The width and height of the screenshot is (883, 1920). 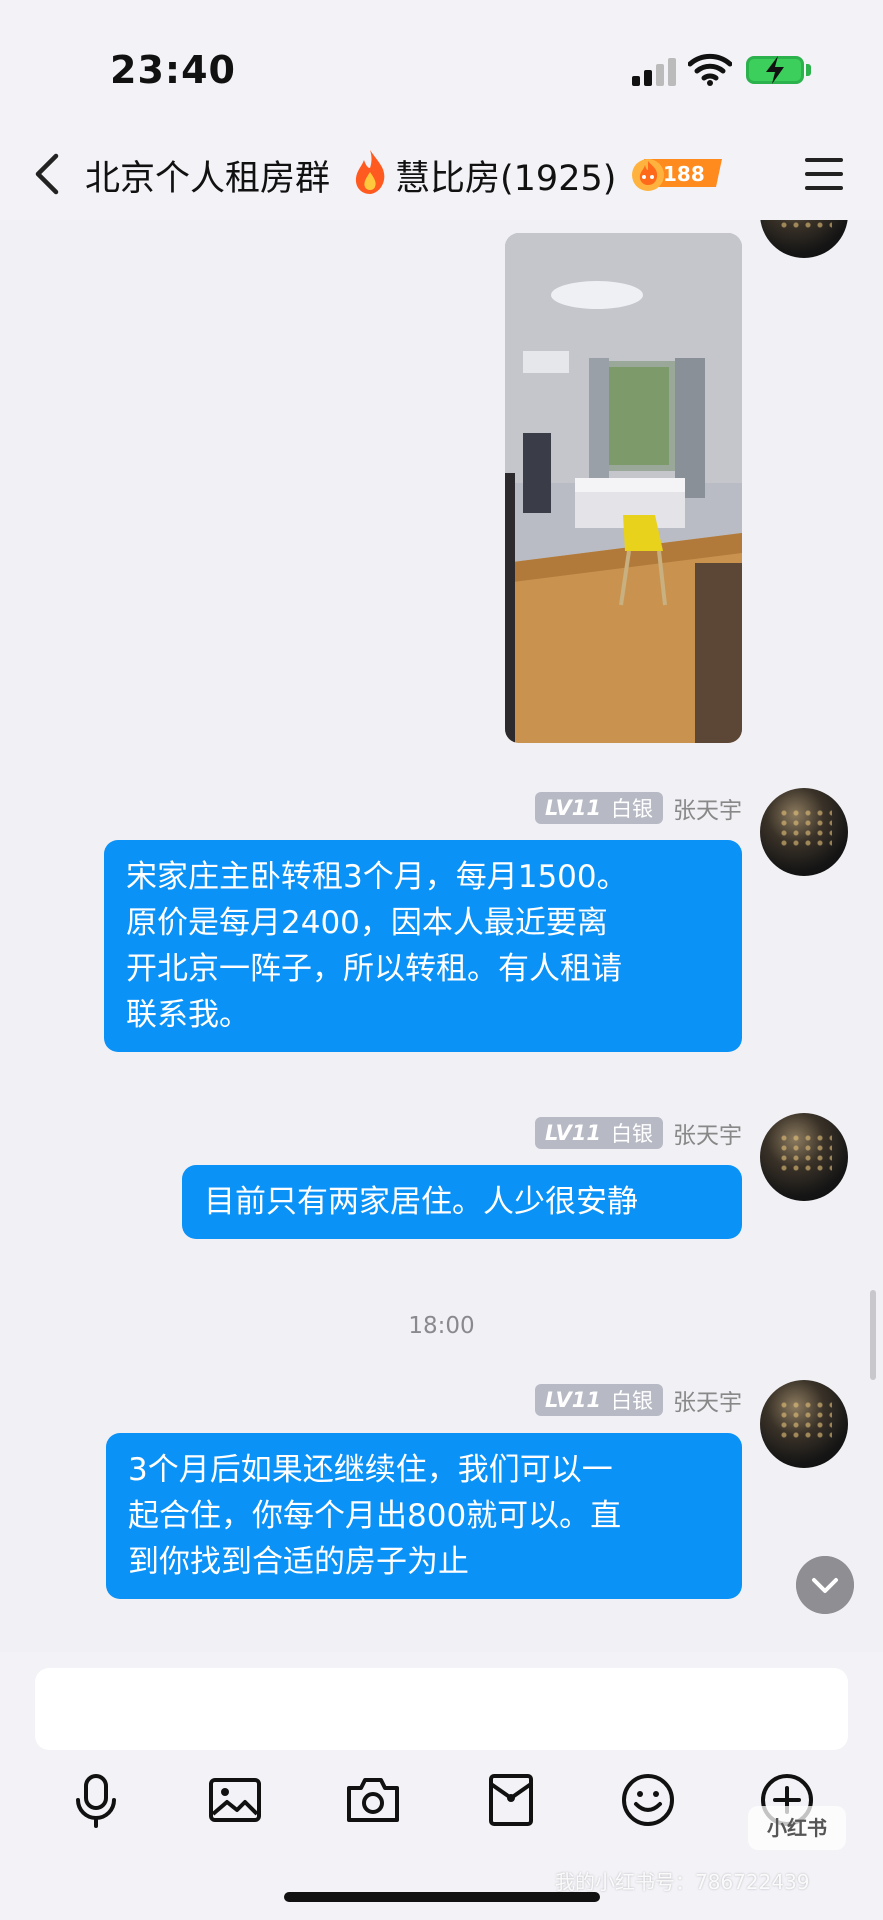 What do you see at coordinates (684, 174) in the screenshot?
I see `group-badge-count: 188` at bounding box center [684, 174].